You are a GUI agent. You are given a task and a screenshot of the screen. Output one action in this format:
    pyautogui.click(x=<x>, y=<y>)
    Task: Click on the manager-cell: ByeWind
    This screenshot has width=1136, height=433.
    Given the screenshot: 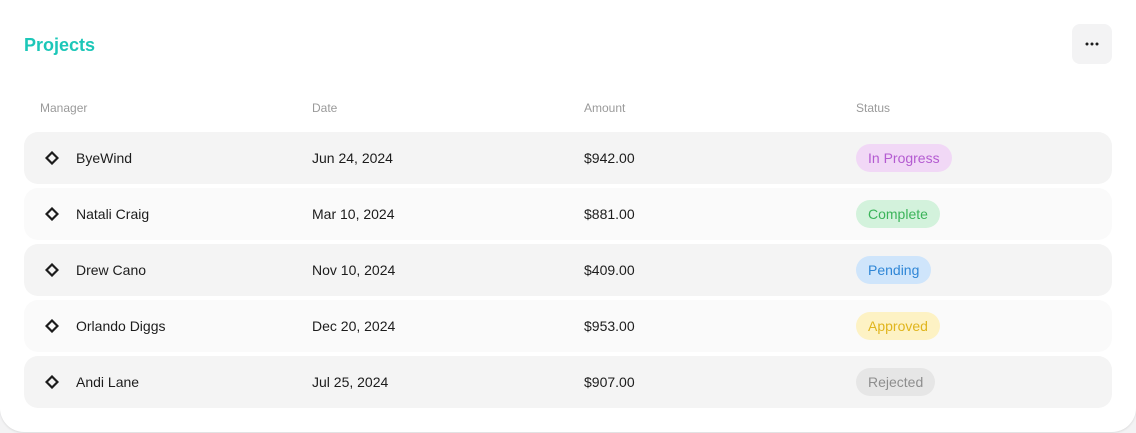 What is the action you would take?
    pyautogui.click(x=87, y=158)
    